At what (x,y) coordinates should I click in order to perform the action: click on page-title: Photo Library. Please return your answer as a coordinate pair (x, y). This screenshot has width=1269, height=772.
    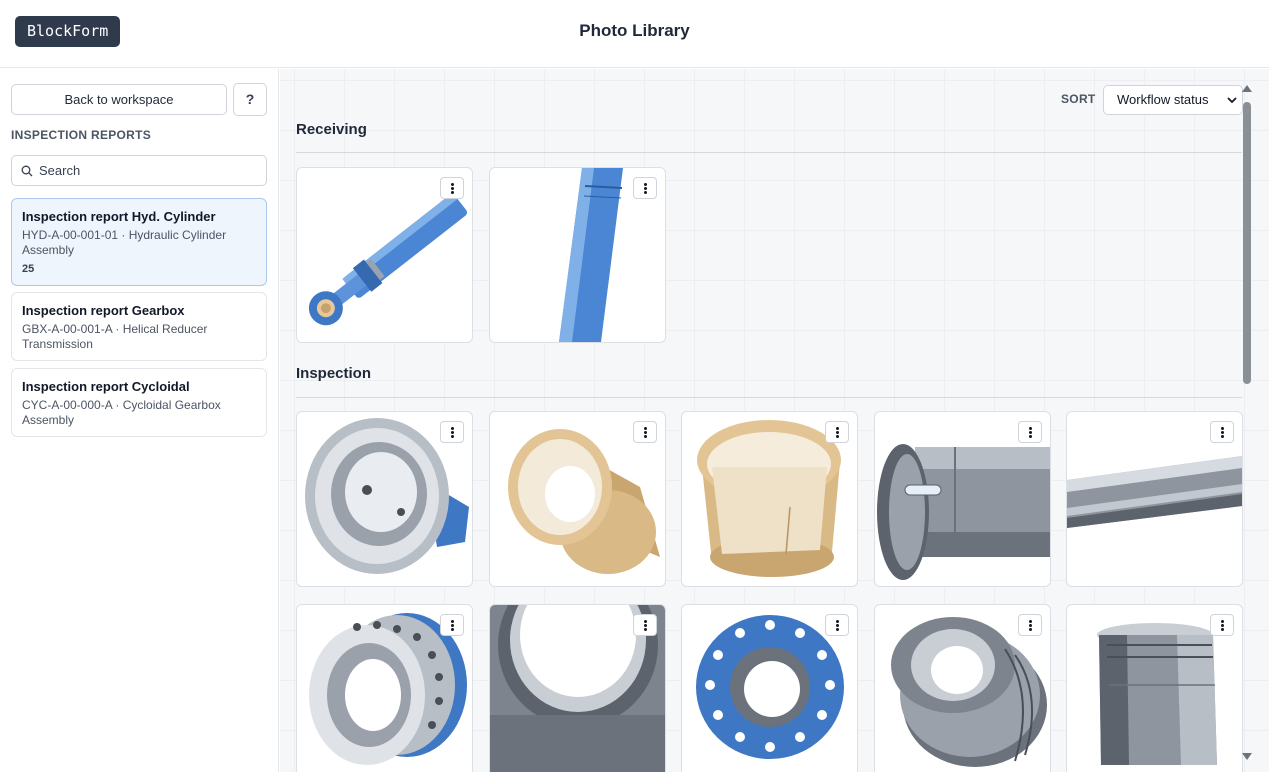
    Looking at the image, I should click on (634, 30).